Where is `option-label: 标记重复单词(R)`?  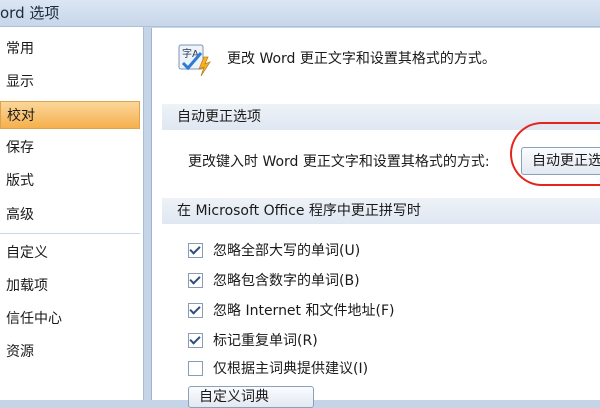 option-label: 标记重复单词(R) is located at coordinates (265, 341).